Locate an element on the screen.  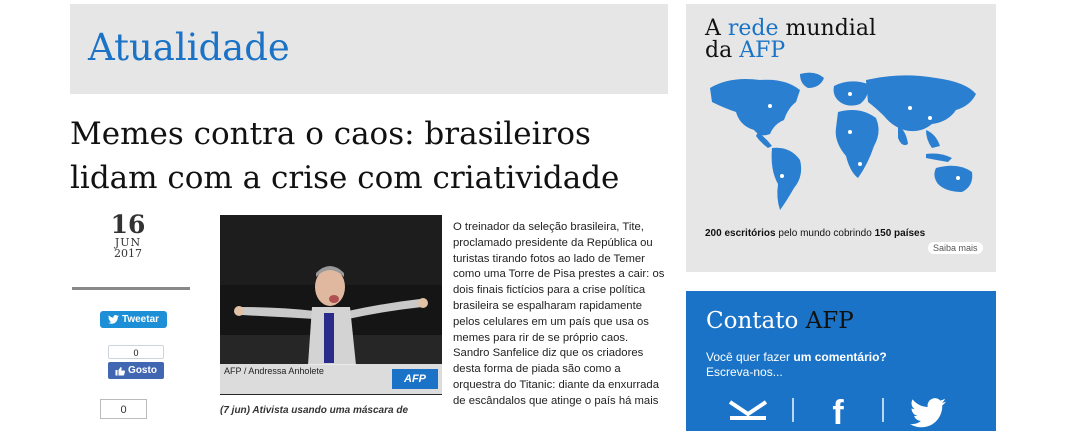
photo-credit: AFP / Andressa Anholete is located at coordinates (274, 371).